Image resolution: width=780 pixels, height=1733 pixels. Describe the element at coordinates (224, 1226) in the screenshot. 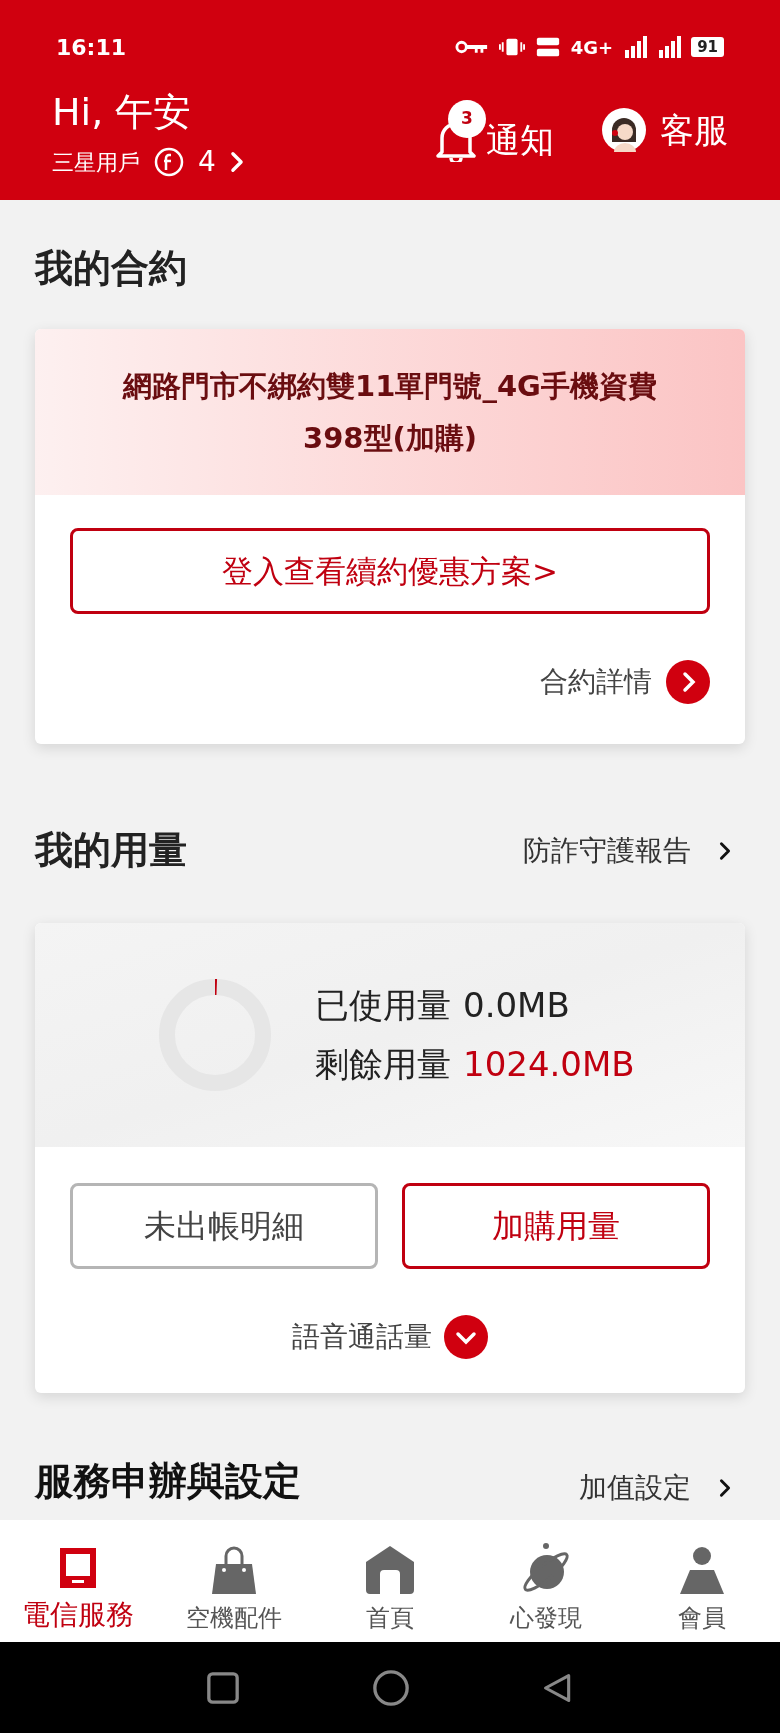

I see `unbilled-details-button: 未出帳明細` at that location.